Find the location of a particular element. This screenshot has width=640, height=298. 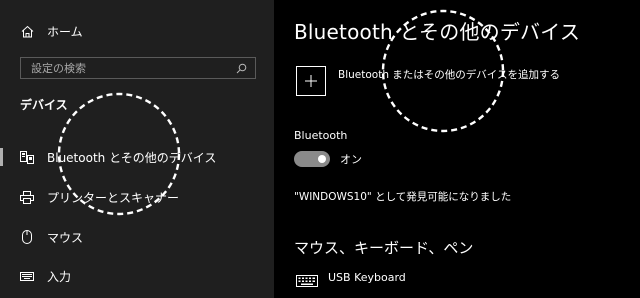

bluetooth-label: Bluetooth is located at coordinates (321, 135).